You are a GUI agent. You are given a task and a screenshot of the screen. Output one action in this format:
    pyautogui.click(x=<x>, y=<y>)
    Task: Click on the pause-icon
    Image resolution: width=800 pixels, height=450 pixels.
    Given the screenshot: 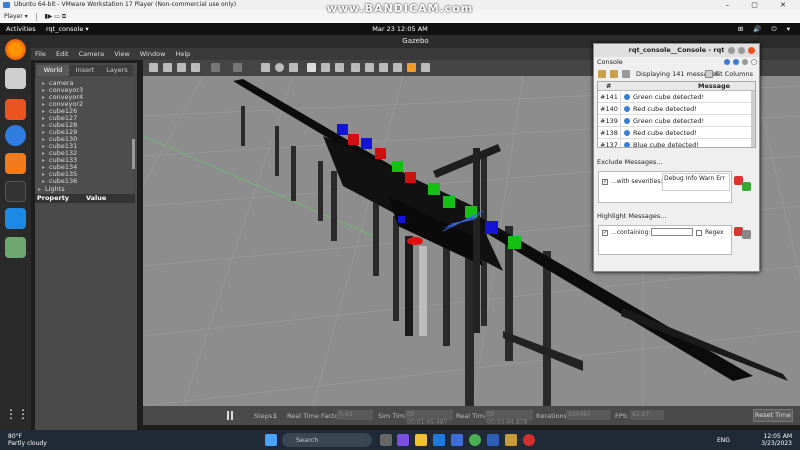 What is the action you would take?
    pyautogui.click(x=230, y=415)
    